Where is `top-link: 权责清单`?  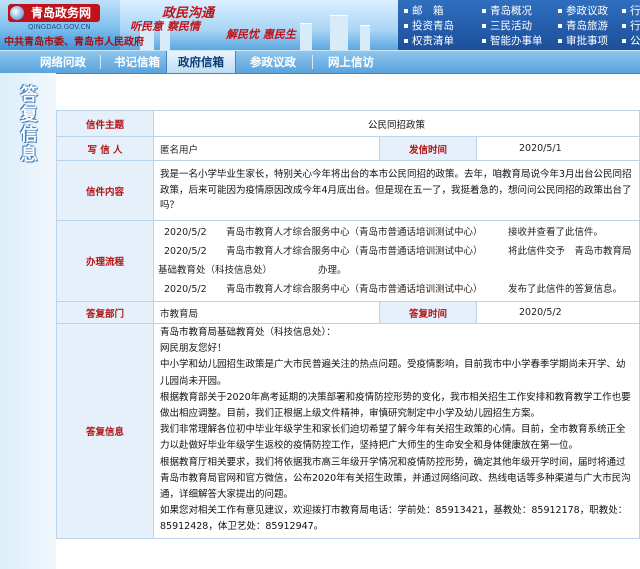 top-link: 权责清单 is located at coordinates (429, 40).